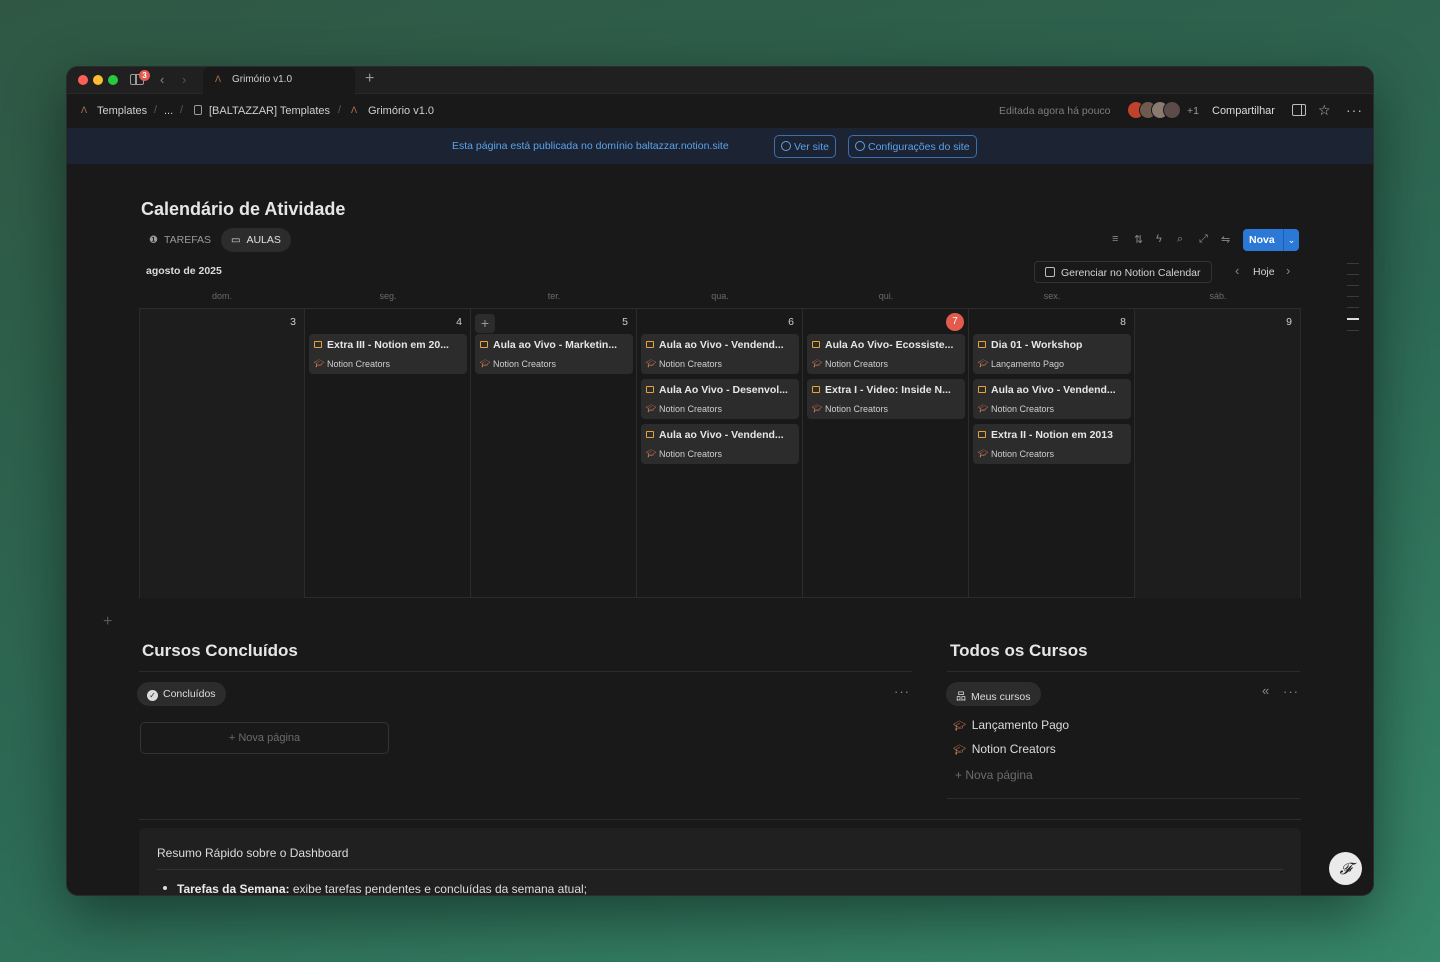 Image resolution: width=1440 pixels, height=962 pixels. Describe the element at coordinates (994, 775) in the screenshot. I see `new-course-page-button: + Nova página` at that location.